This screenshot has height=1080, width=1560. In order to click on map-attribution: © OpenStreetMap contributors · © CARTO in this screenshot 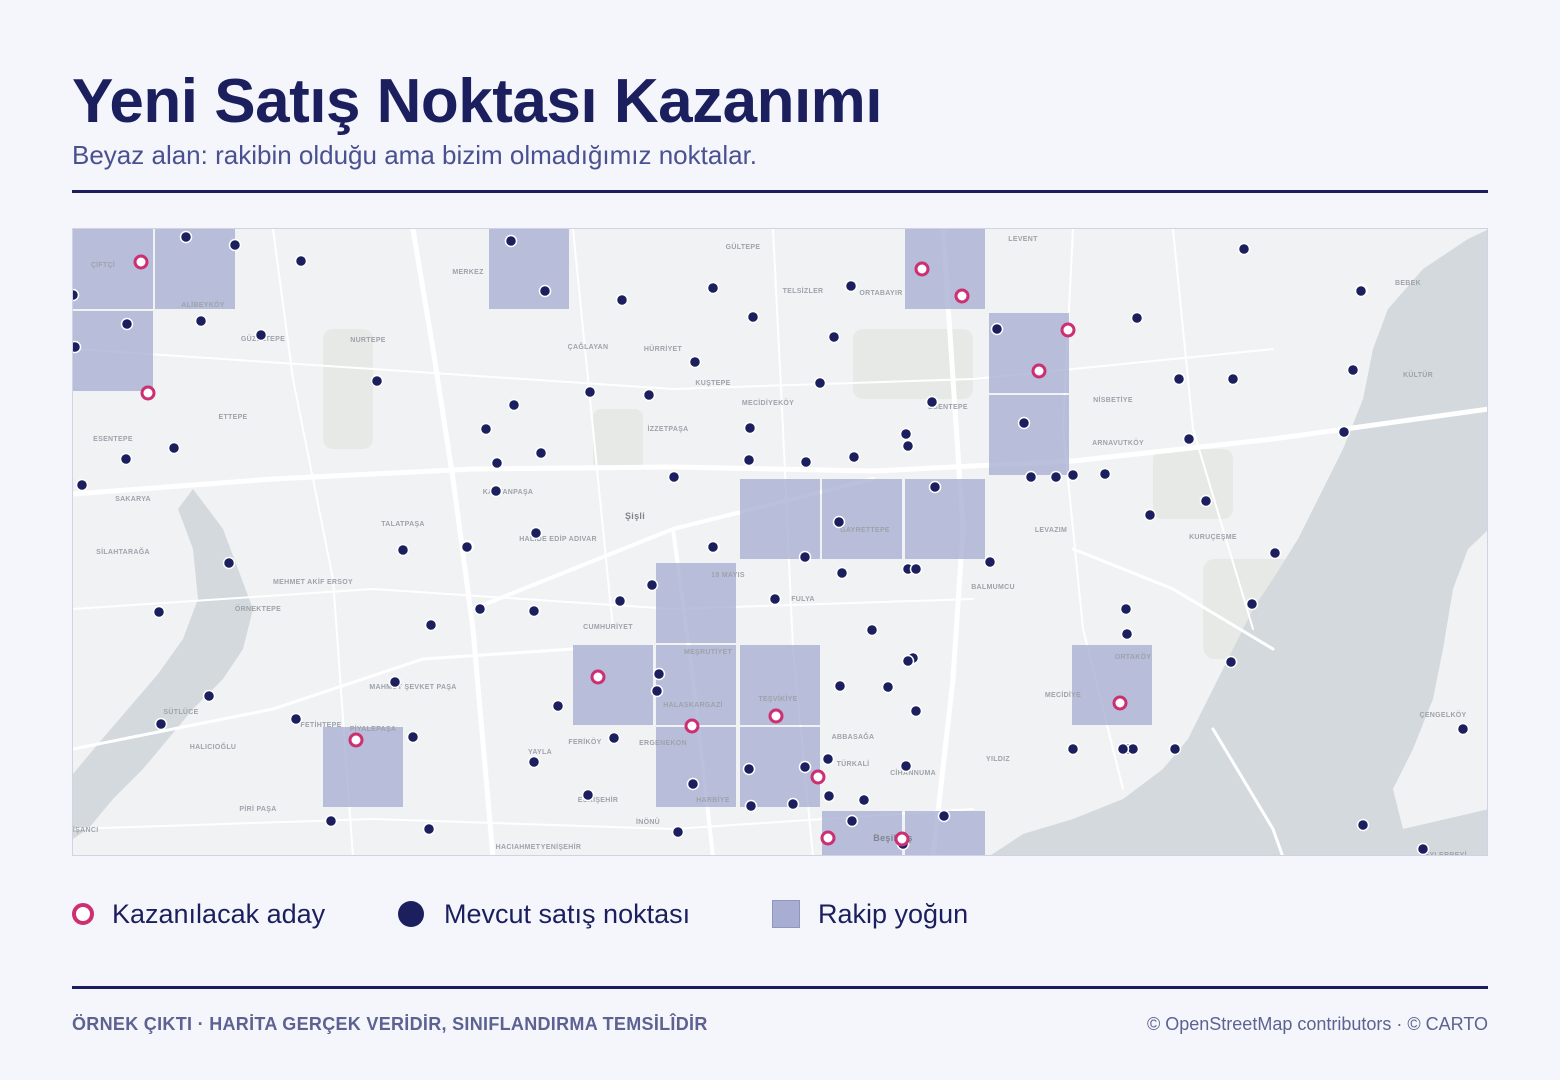, I will do `click(1317, 1024)`.